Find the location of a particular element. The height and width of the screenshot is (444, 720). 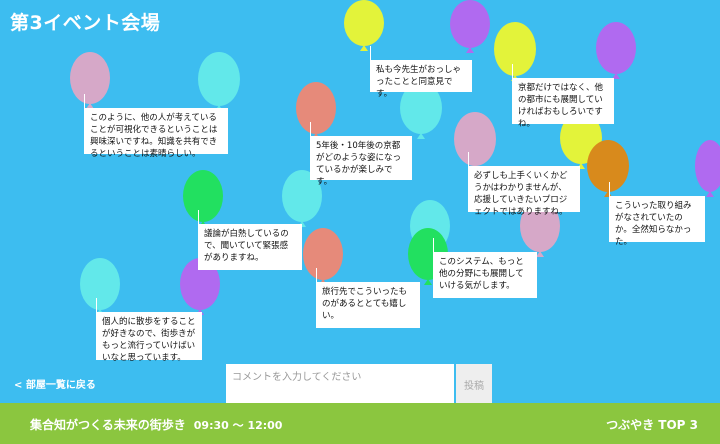

page-title: 第3イベント会場 is located at coordinates (85, 23).